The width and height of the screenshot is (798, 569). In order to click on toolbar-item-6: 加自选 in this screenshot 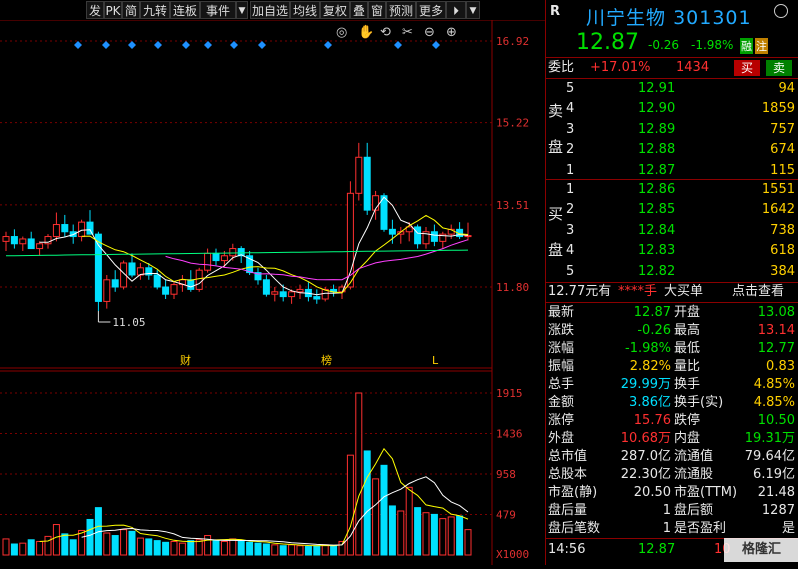, I will do `click(270, 10)`.